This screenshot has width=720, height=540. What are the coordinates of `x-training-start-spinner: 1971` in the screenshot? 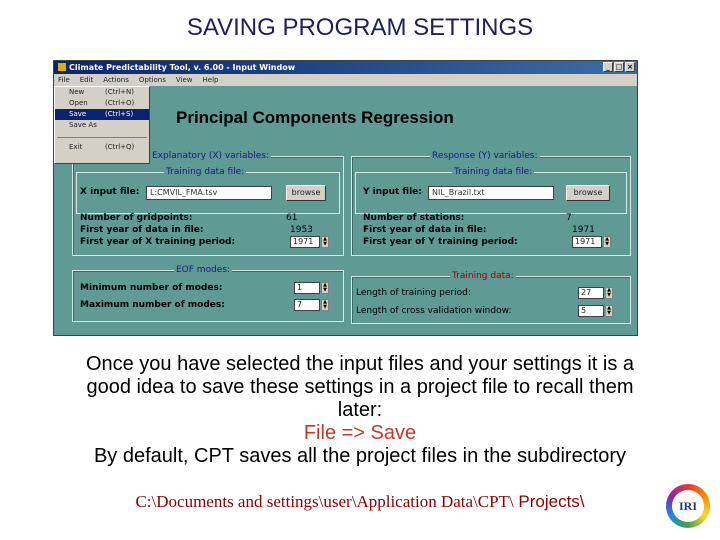 It's located at (305, 242).